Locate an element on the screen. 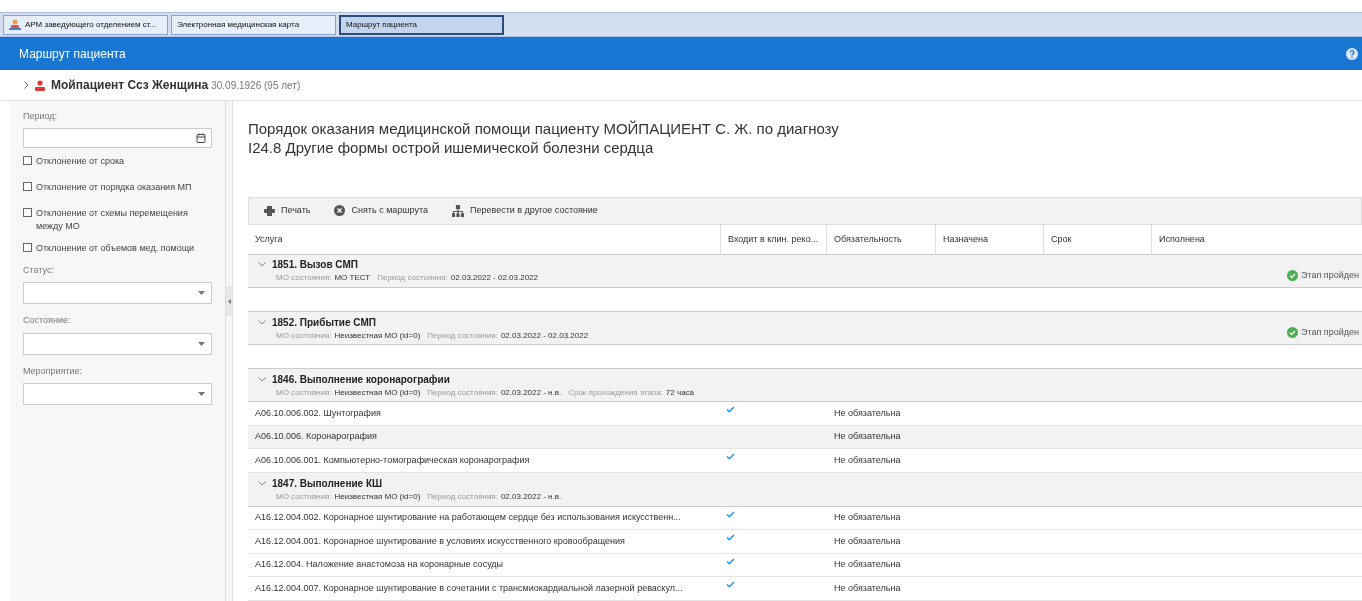 The height and width of the screenshot is (601, 1362). stage-title: 1846. Выполнение коронарографии is located at coordinates (361, 379).